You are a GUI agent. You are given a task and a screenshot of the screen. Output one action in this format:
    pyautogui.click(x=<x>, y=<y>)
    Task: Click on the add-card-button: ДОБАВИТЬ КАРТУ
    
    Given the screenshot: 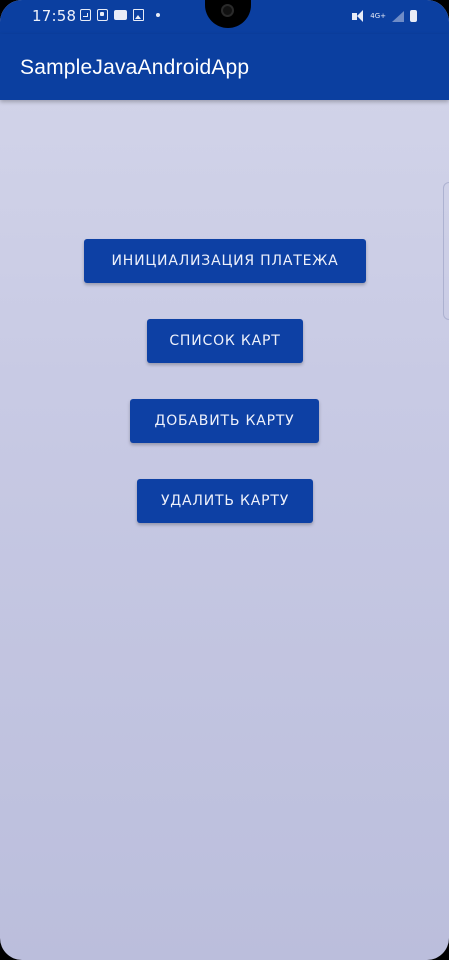 What is the action you would take?
    pyautogui.click(x=224, y=421)
    